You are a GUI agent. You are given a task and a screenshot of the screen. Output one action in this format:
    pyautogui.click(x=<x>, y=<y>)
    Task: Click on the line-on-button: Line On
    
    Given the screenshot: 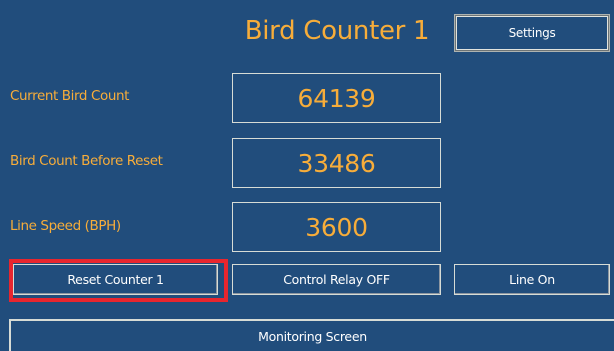 What is the action you would take?
    pyautogui.click(x=532, y=279)
    